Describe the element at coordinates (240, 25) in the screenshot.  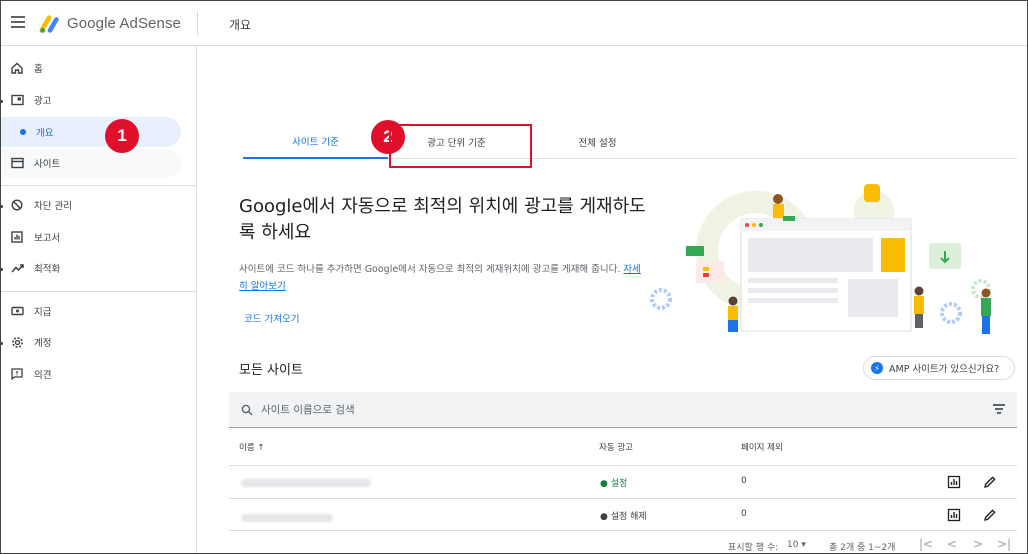
I see `page-title: 개요` at that location.